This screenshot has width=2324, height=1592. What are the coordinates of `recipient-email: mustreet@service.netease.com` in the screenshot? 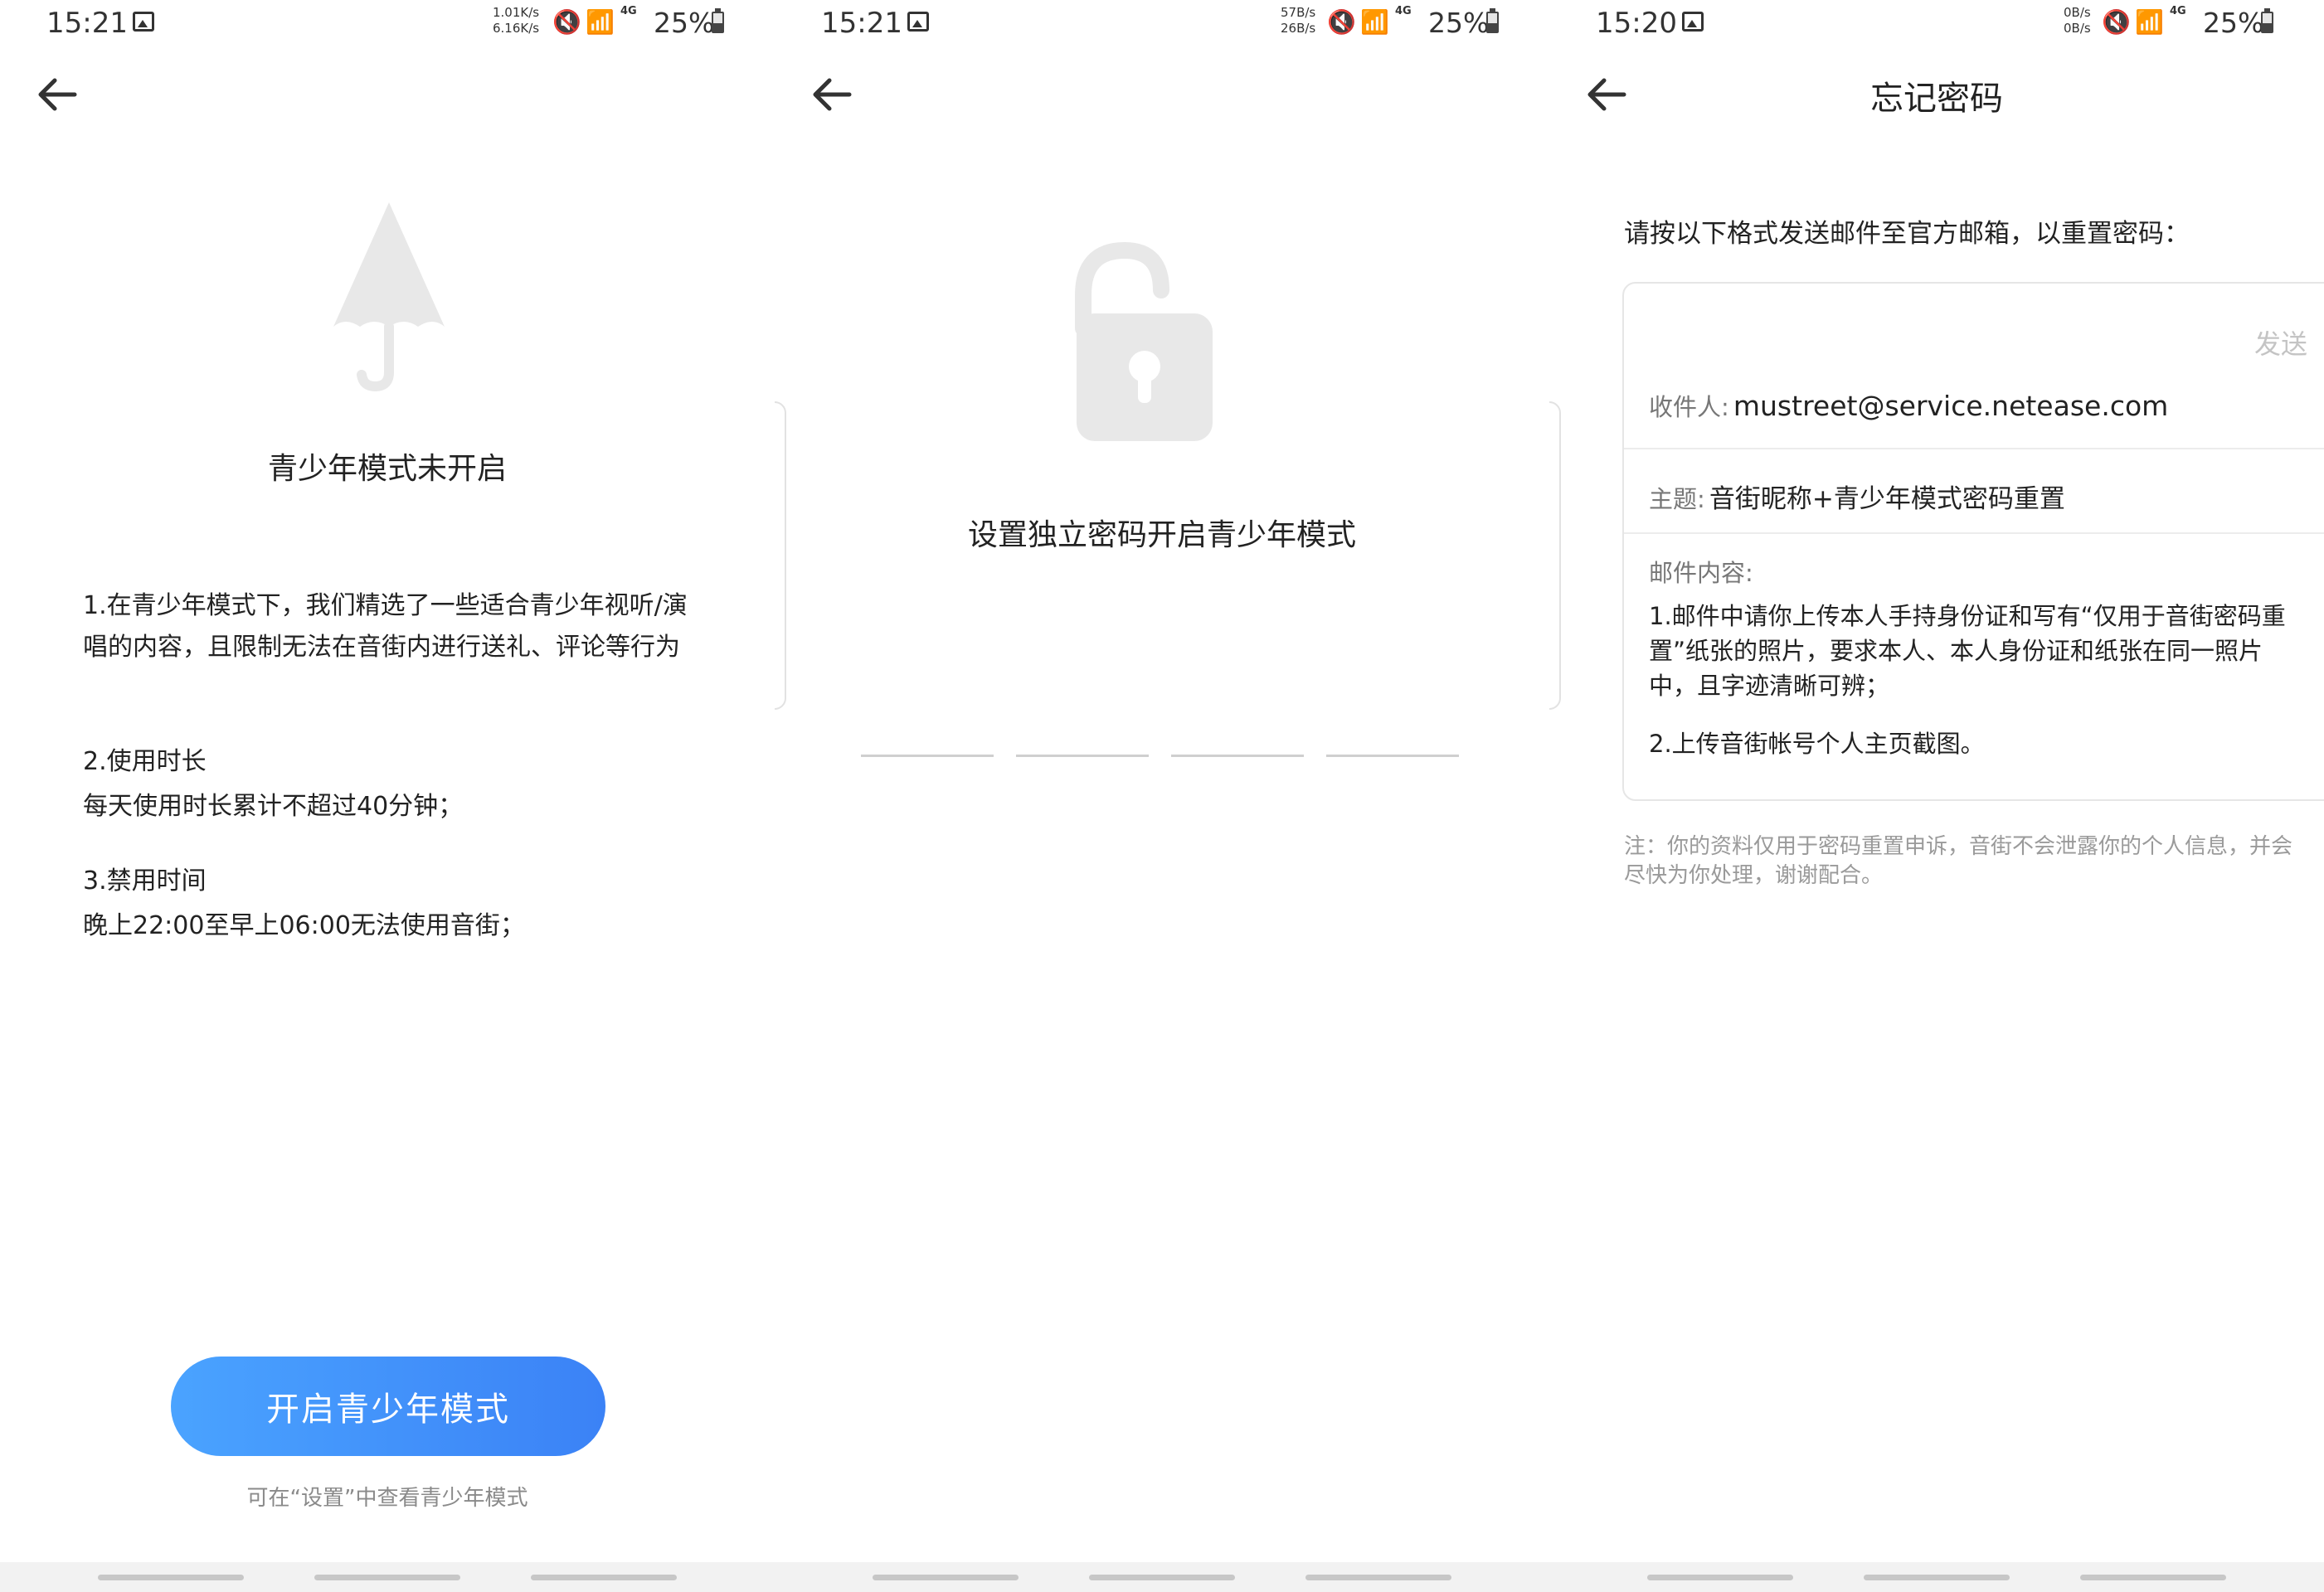 It's located at (1950, 406).